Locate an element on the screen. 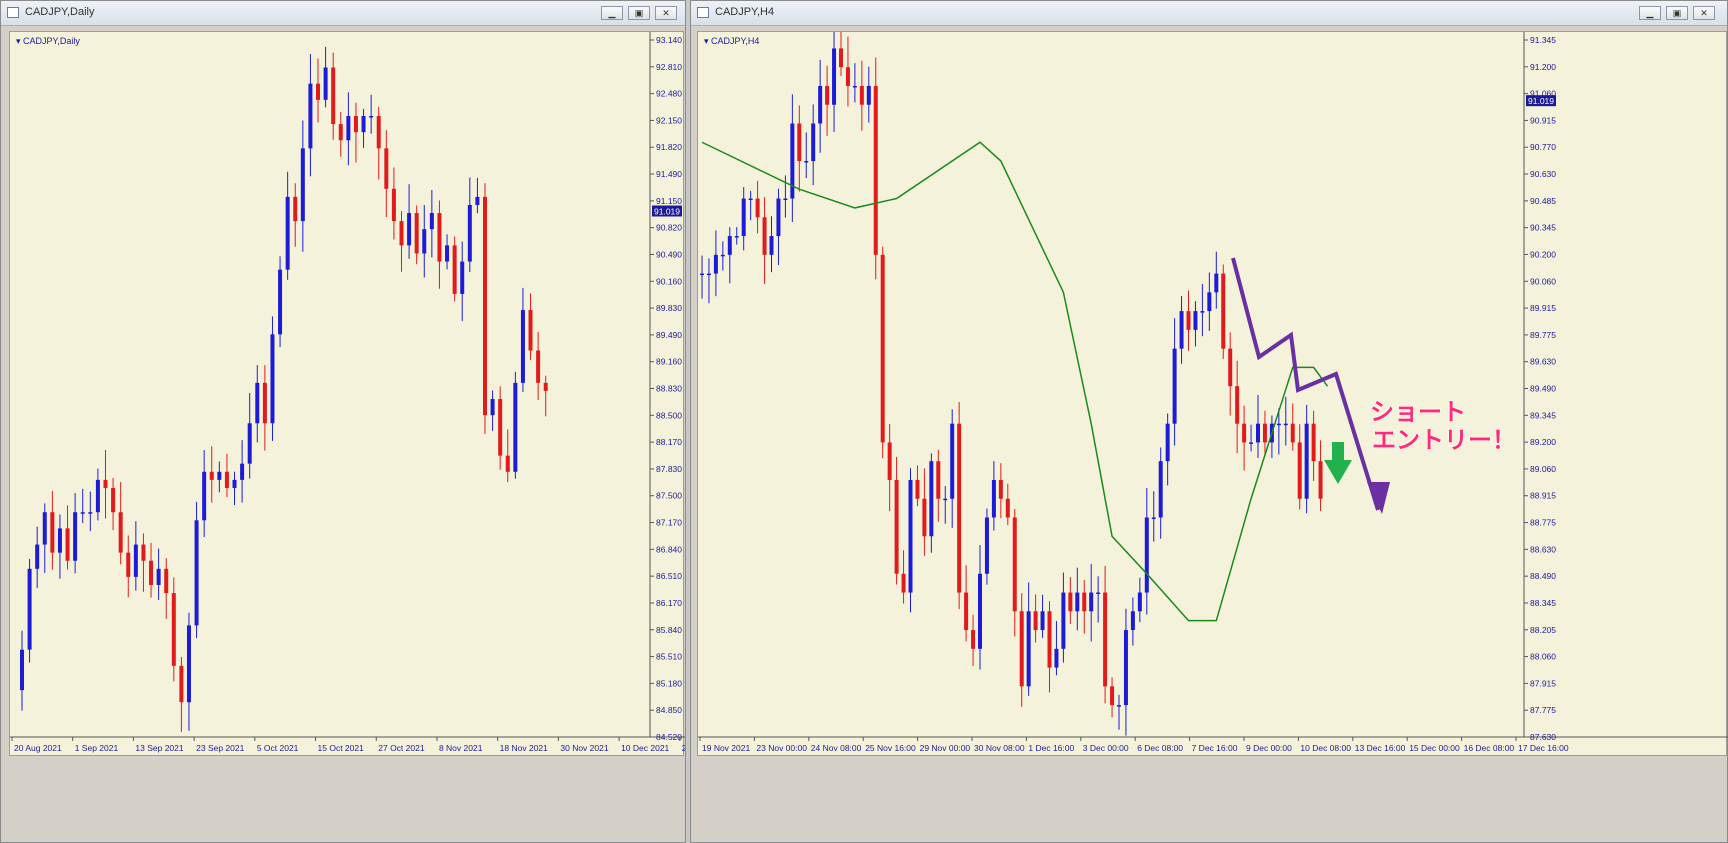  y-tick-label: 90.345 is located at coordinates (1543, 228).